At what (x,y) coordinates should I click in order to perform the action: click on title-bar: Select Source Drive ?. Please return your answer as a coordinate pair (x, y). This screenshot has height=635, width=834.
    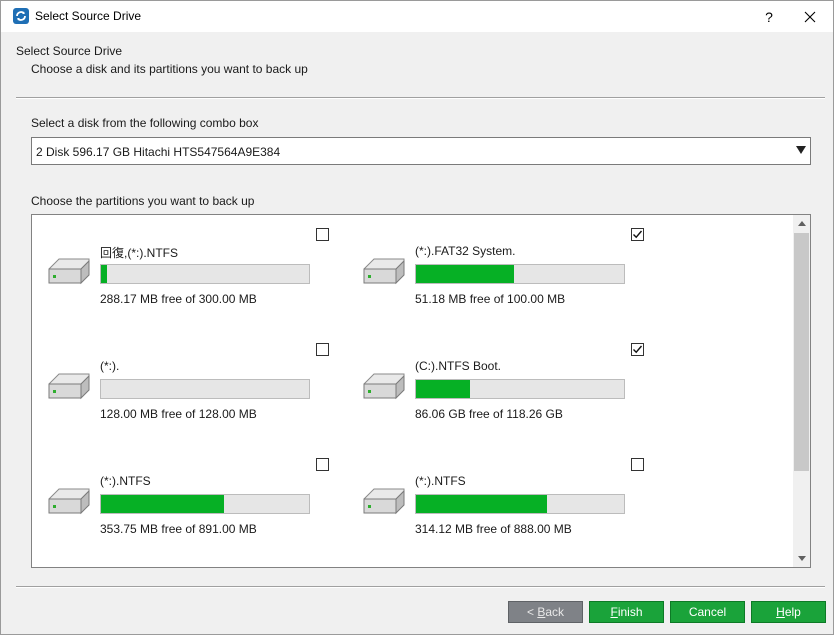
    Looking at the image, I should click on (417, 16).